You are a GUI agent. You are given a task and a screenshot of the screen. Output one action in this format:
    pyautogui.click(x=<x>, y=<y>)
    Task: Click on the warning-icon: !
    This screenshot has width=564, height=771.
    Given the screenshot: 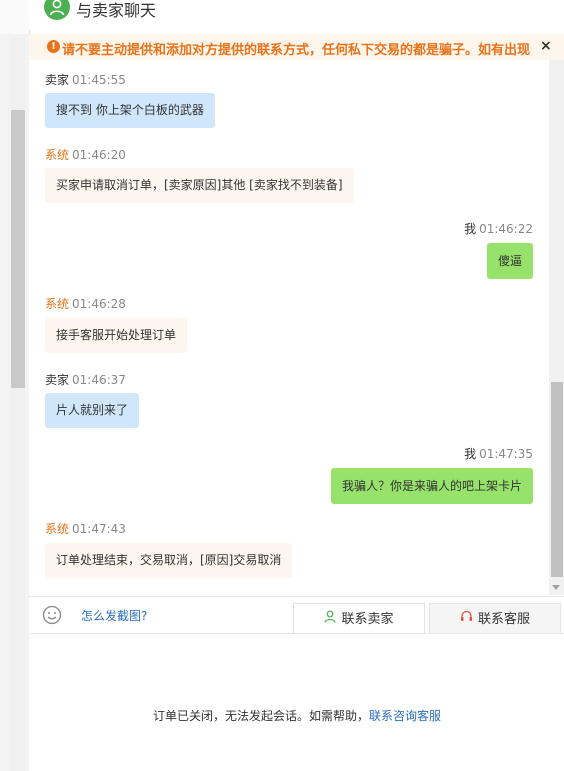 What is the action you would take?
    pyautogui.click(x=53, y=46)
    